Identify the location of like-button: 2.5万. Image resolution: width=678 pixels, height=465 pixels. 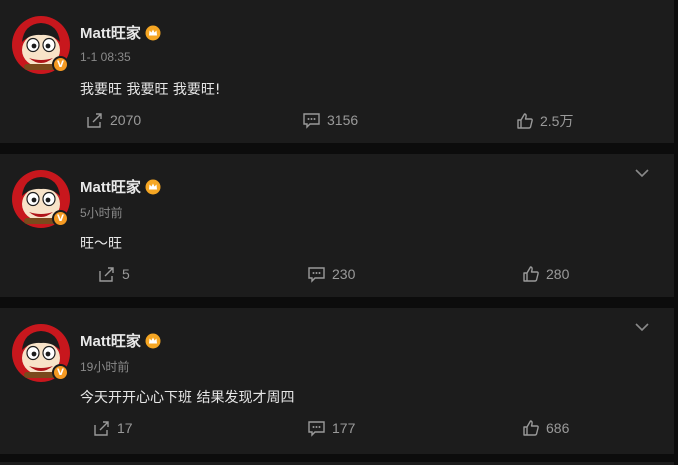
(544, 121).